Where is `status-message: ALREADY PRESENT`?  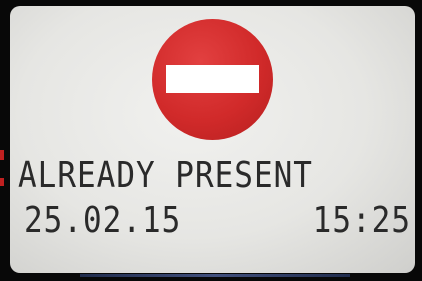
status-message: ALREADY PRESENT is located at coordinates (165, 175).